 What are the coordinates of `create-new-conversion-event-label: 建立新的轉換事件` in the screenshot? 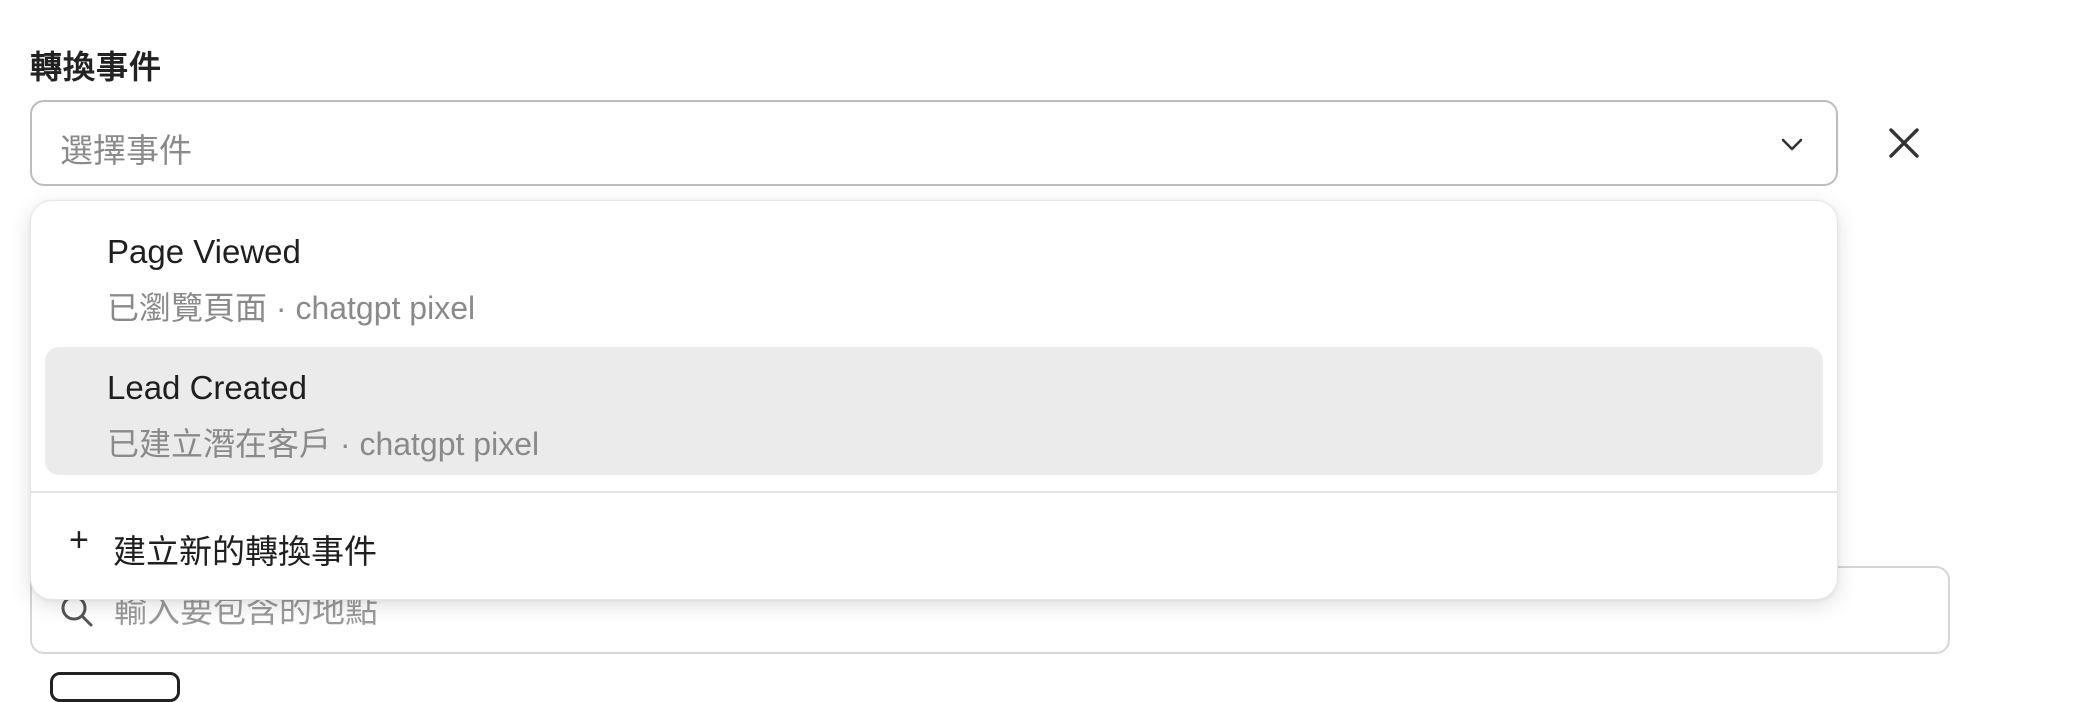 It's located at (245, 551).